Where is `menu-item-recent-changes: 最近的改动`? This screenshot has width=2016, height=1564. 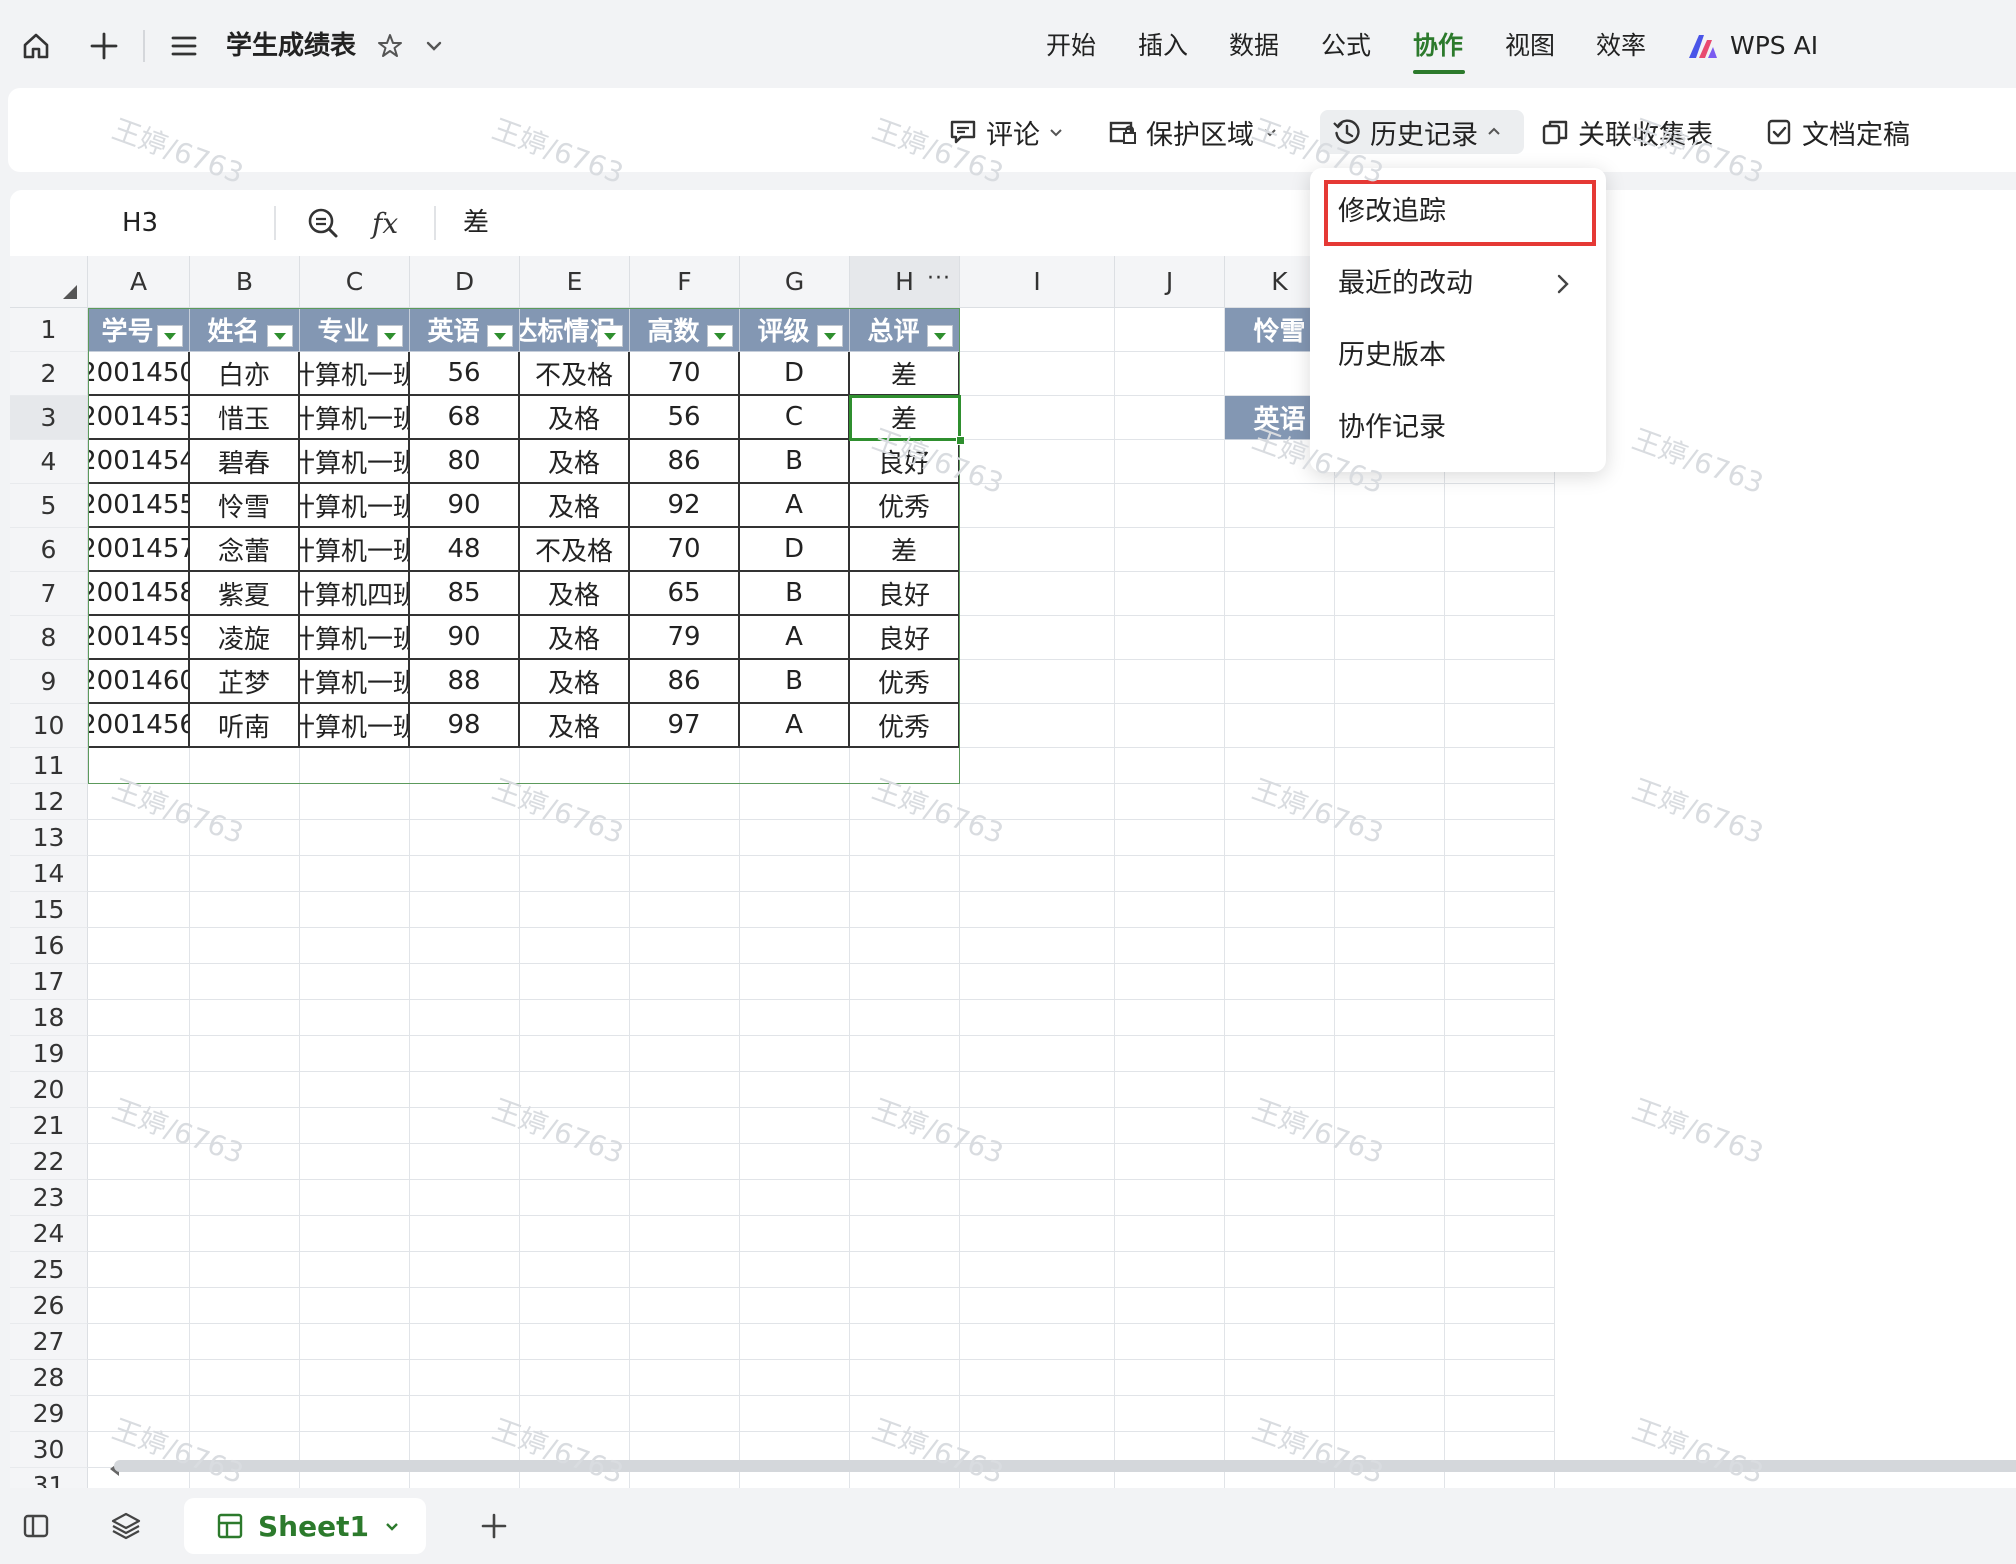 menu-item-recent-changes: 最近的改动 is located at coordinates (1405, 284).